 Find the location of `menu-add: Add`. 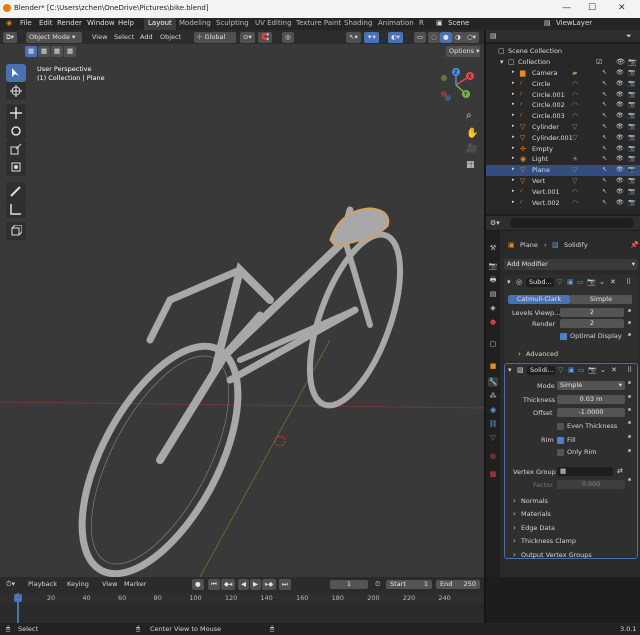

menu-add: Add is located at coordinates (146, 37).